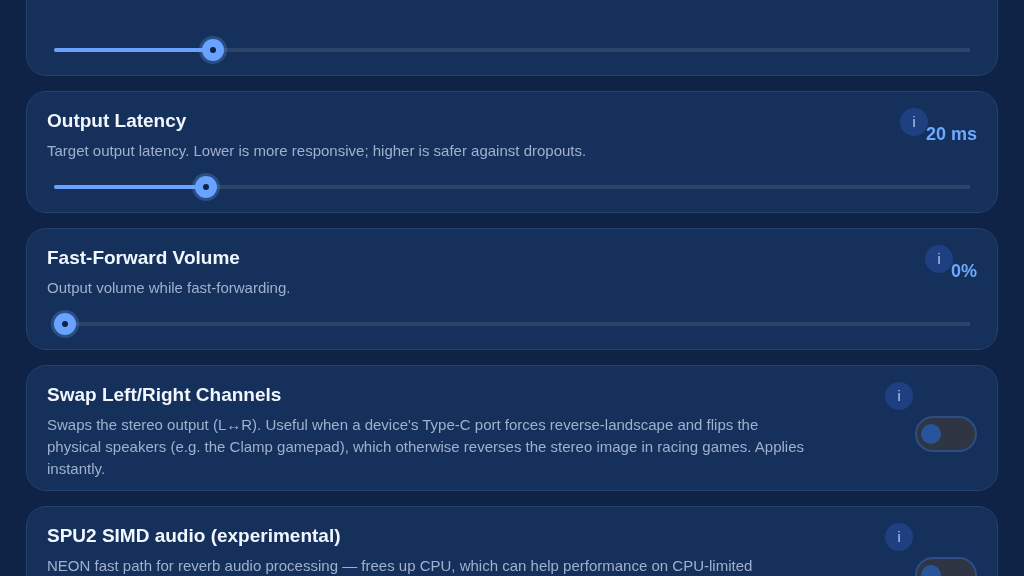  What do you see at coordinates (317, 151) in the screenshot?
I see `setting-description: Target output latency. Lower is more responsive; higher is safer against dropouts.` at bounding box center [317, 151].